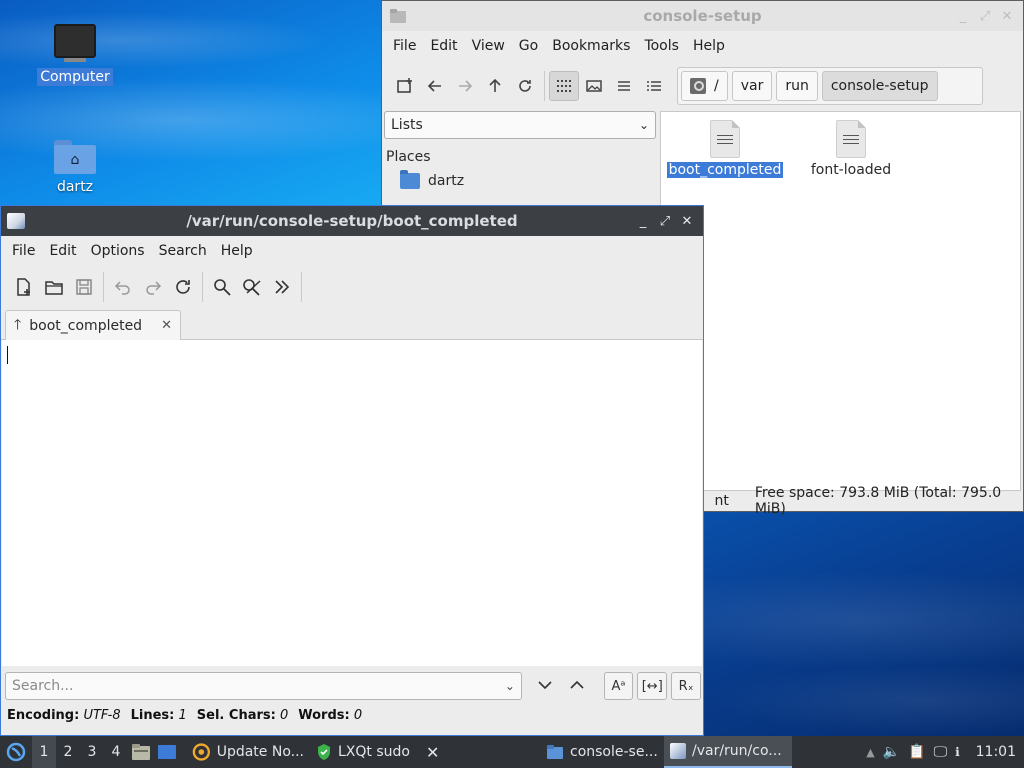 This screenshot has height=768, width=1024. I want to click on detailed-list-icon, so click(654, 86).